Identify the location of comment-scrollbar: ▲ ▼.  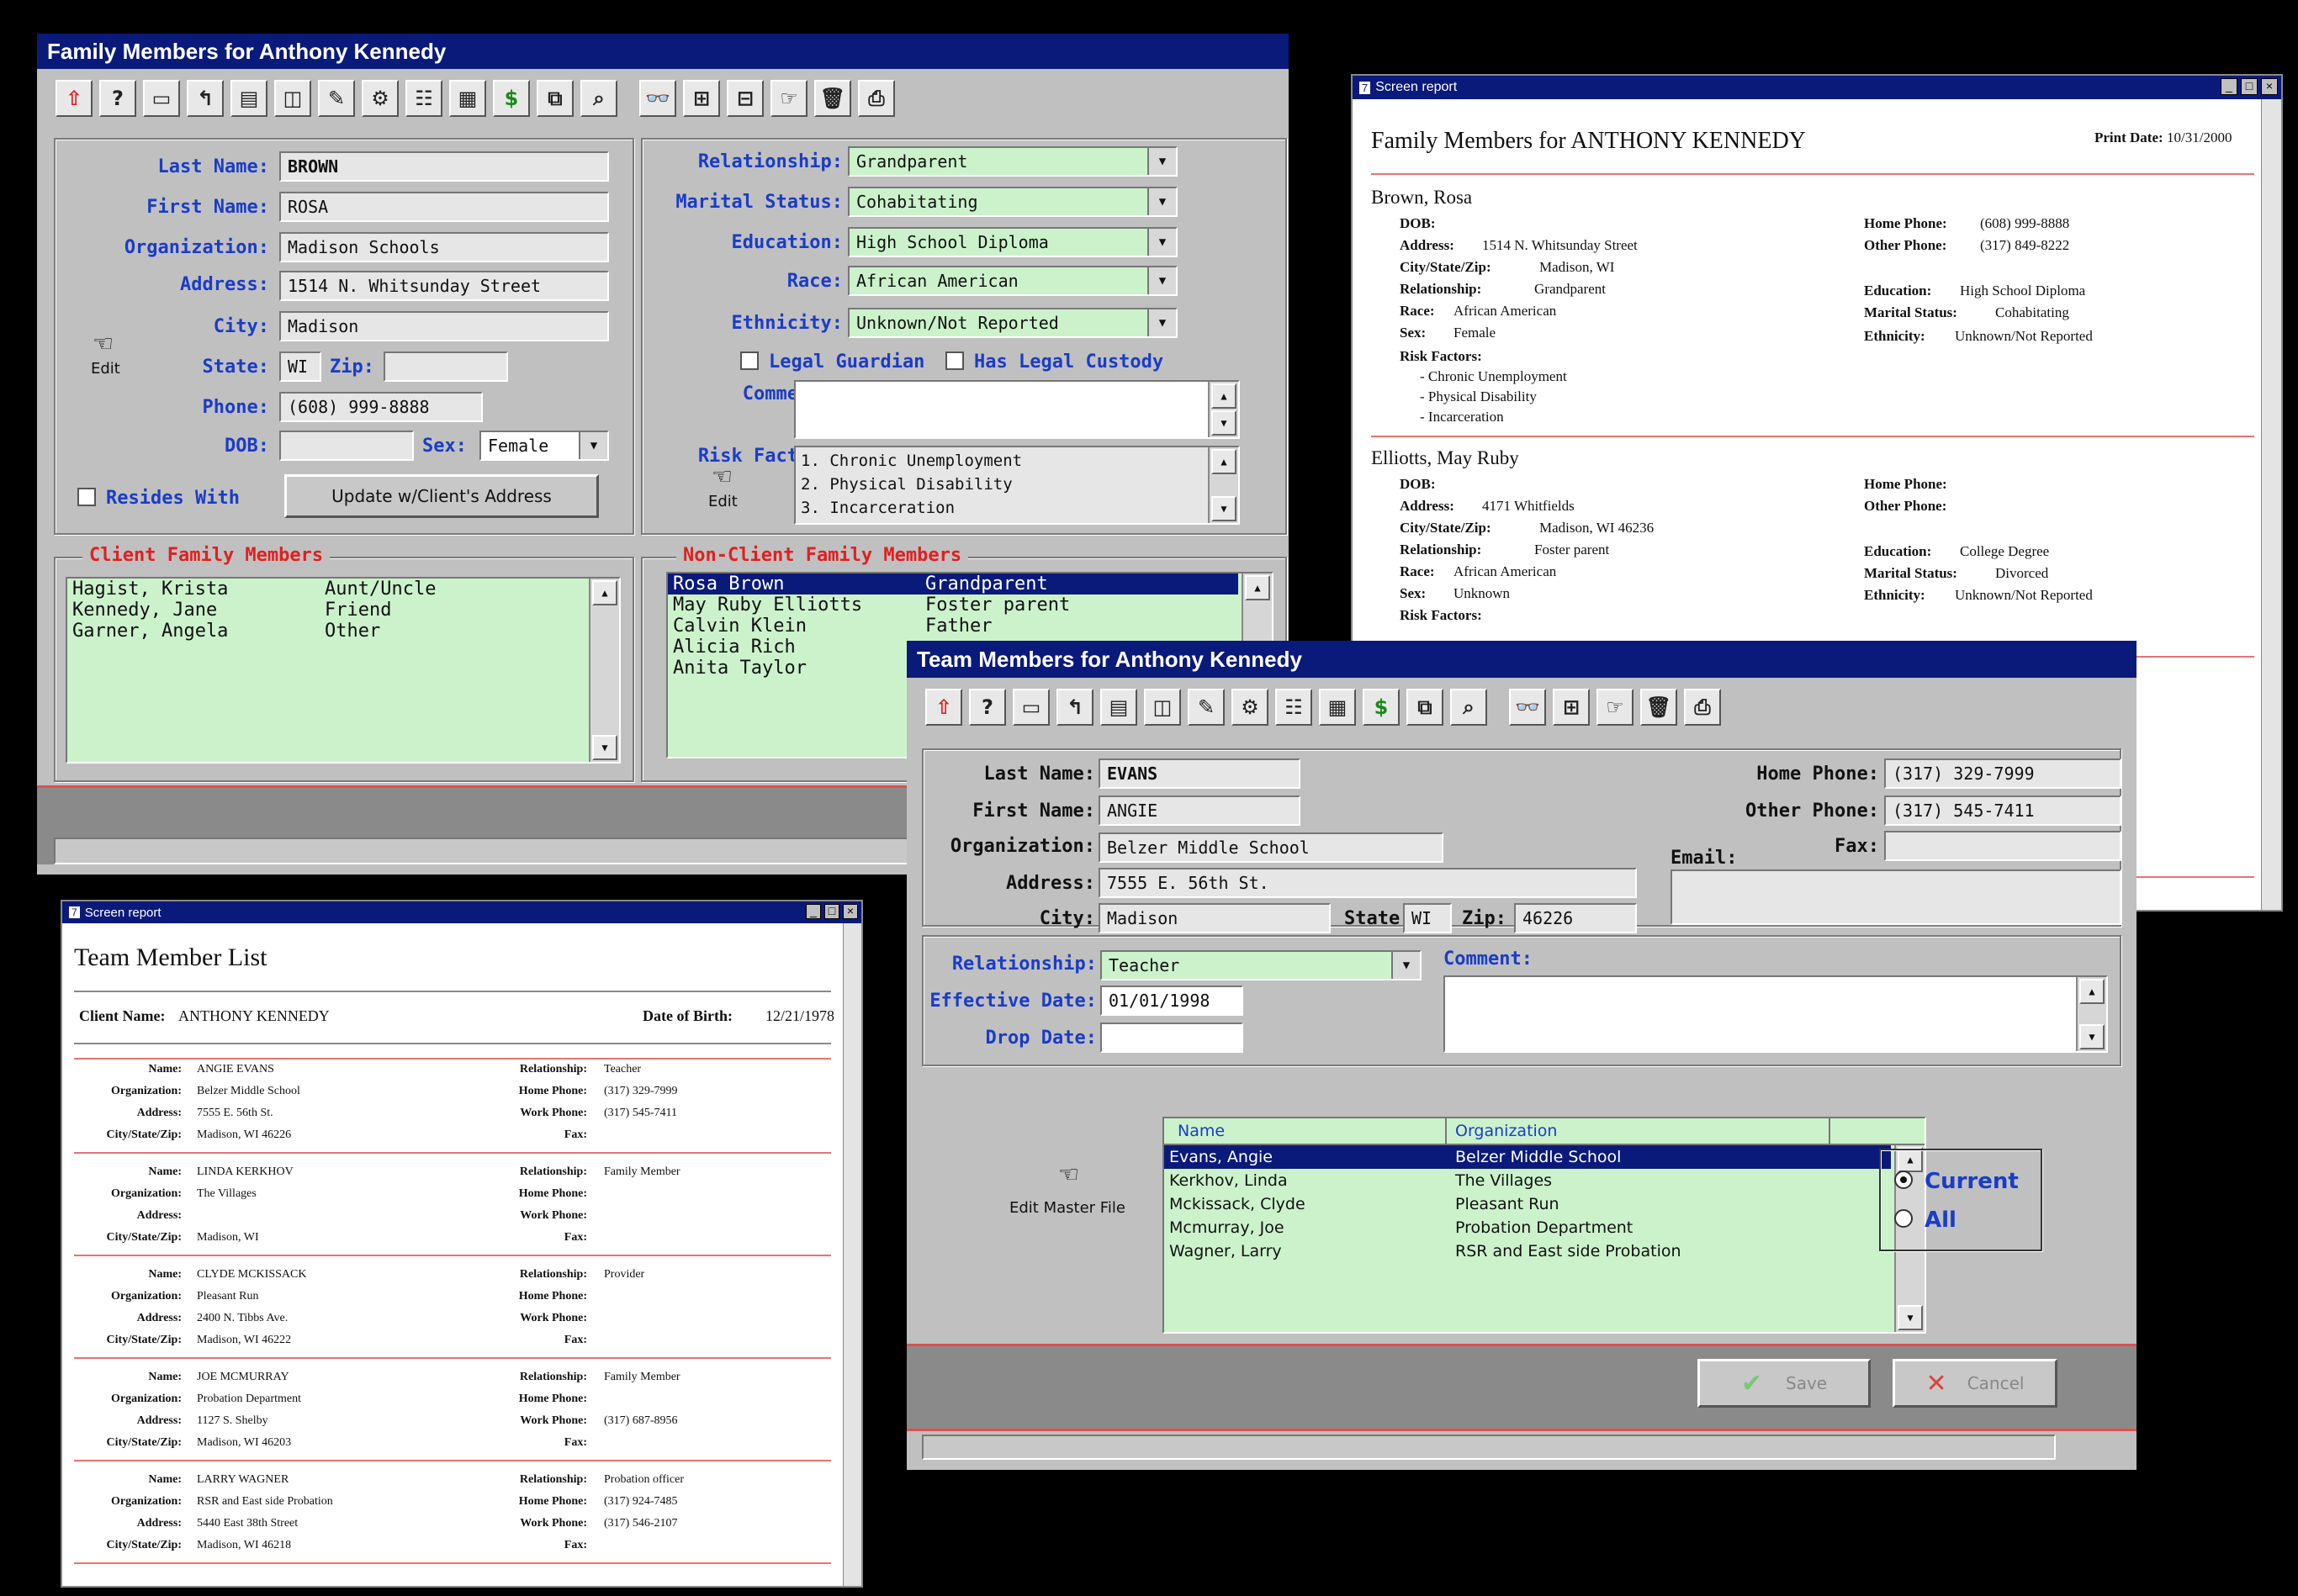
(2091, 1014).